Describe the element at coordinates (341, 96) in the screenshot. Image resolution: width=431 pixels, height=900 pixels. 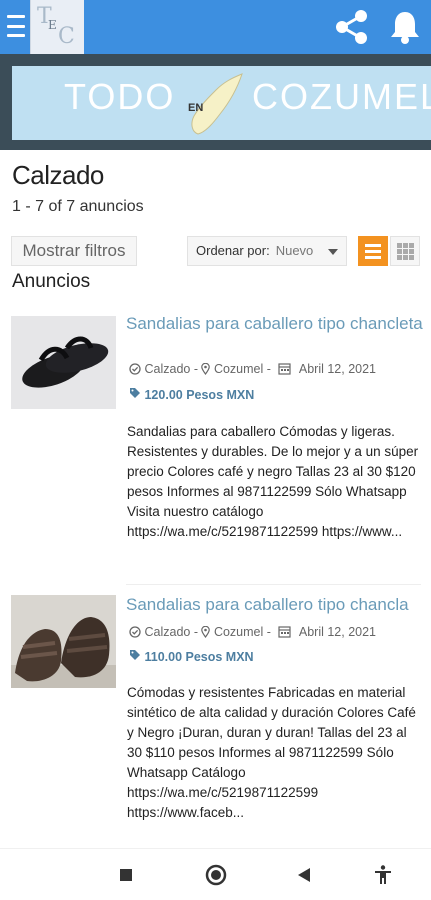
I see `banner-word-cozumel: COZUMEL` at that location.